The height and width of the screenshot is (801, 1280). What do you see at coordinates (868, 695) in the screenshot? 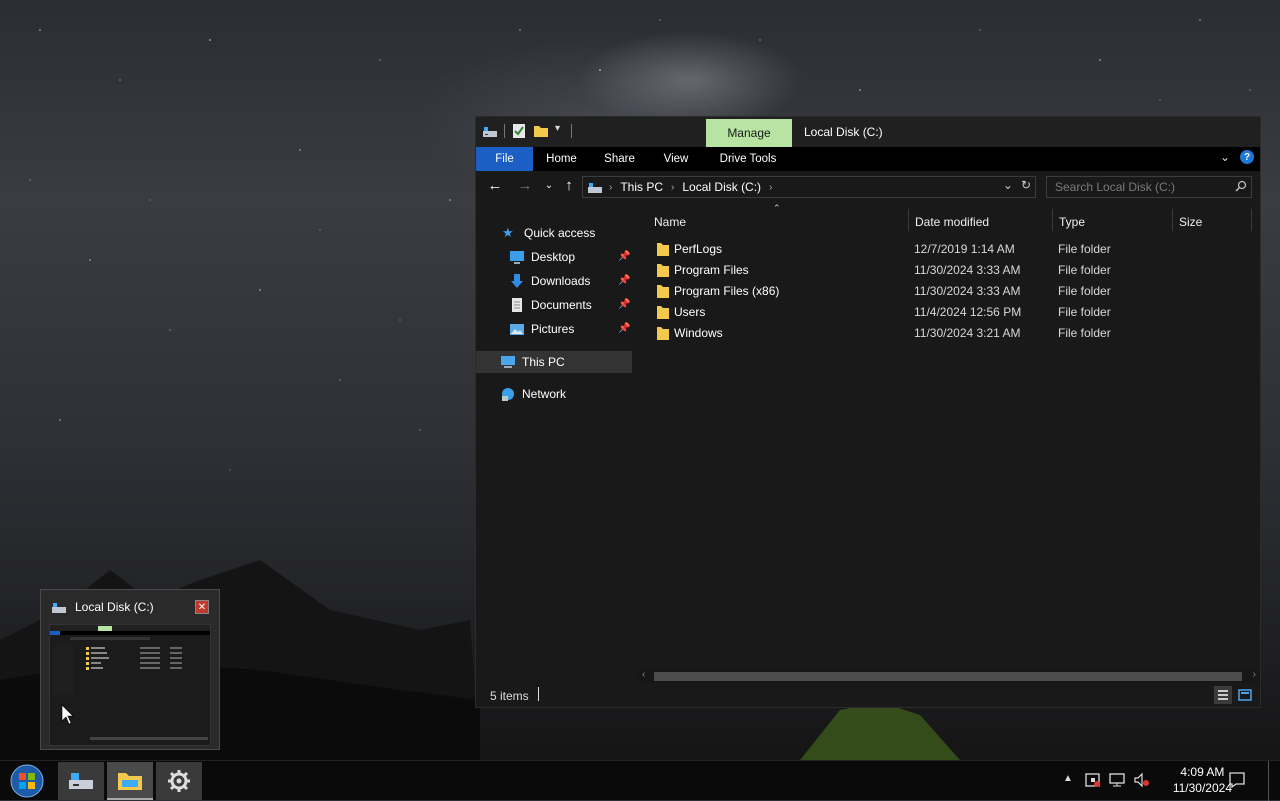
I see `status-bar: 5 items` at bounding box center [868, 695].